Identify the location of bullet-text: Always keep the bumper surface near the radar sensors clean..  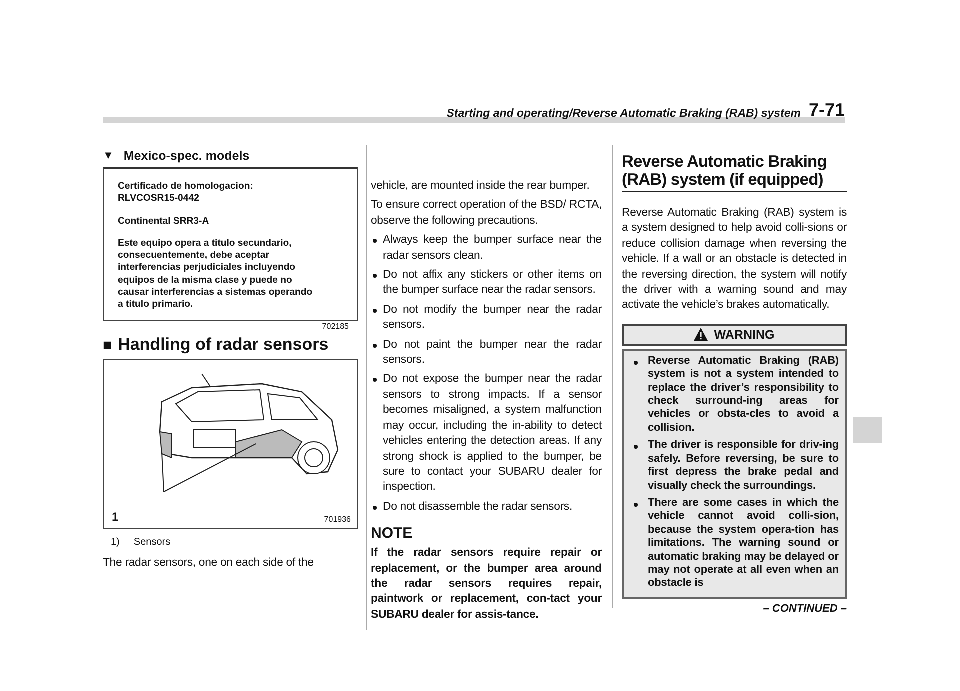
(492, 248).